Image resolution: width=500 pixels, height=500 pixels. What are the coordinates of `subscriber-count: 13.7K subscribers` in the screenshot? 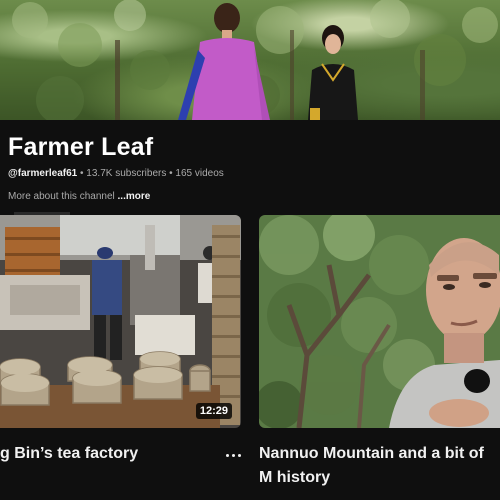 It's located at (126, 173).